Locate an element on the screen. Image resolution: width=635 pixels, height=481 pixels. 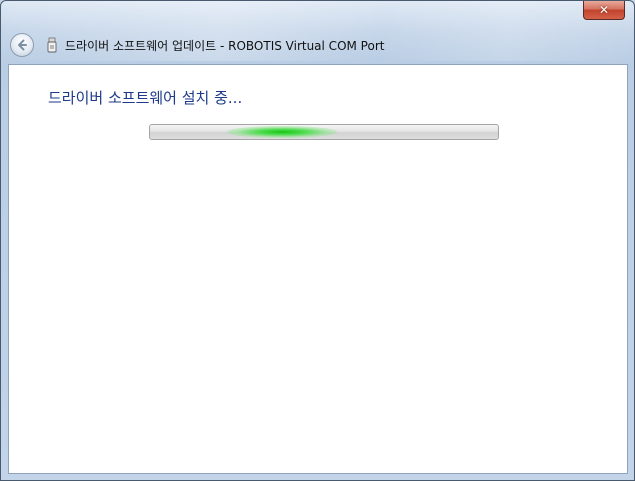
back-arrow-icon is located at coordinates (22, 45).